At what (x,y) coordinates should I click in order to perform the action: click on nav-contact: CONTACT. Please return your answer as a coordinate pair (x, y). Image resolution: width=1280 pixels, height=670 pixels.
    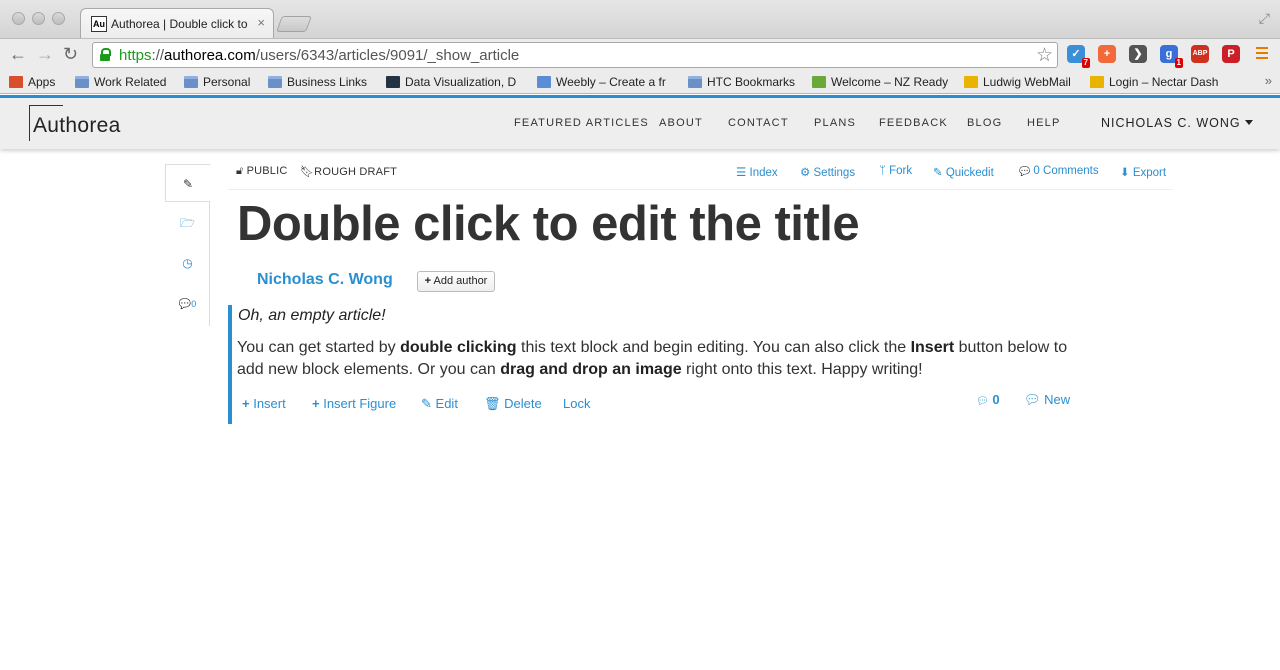
    Looking at the image, I should click on (758, 123).